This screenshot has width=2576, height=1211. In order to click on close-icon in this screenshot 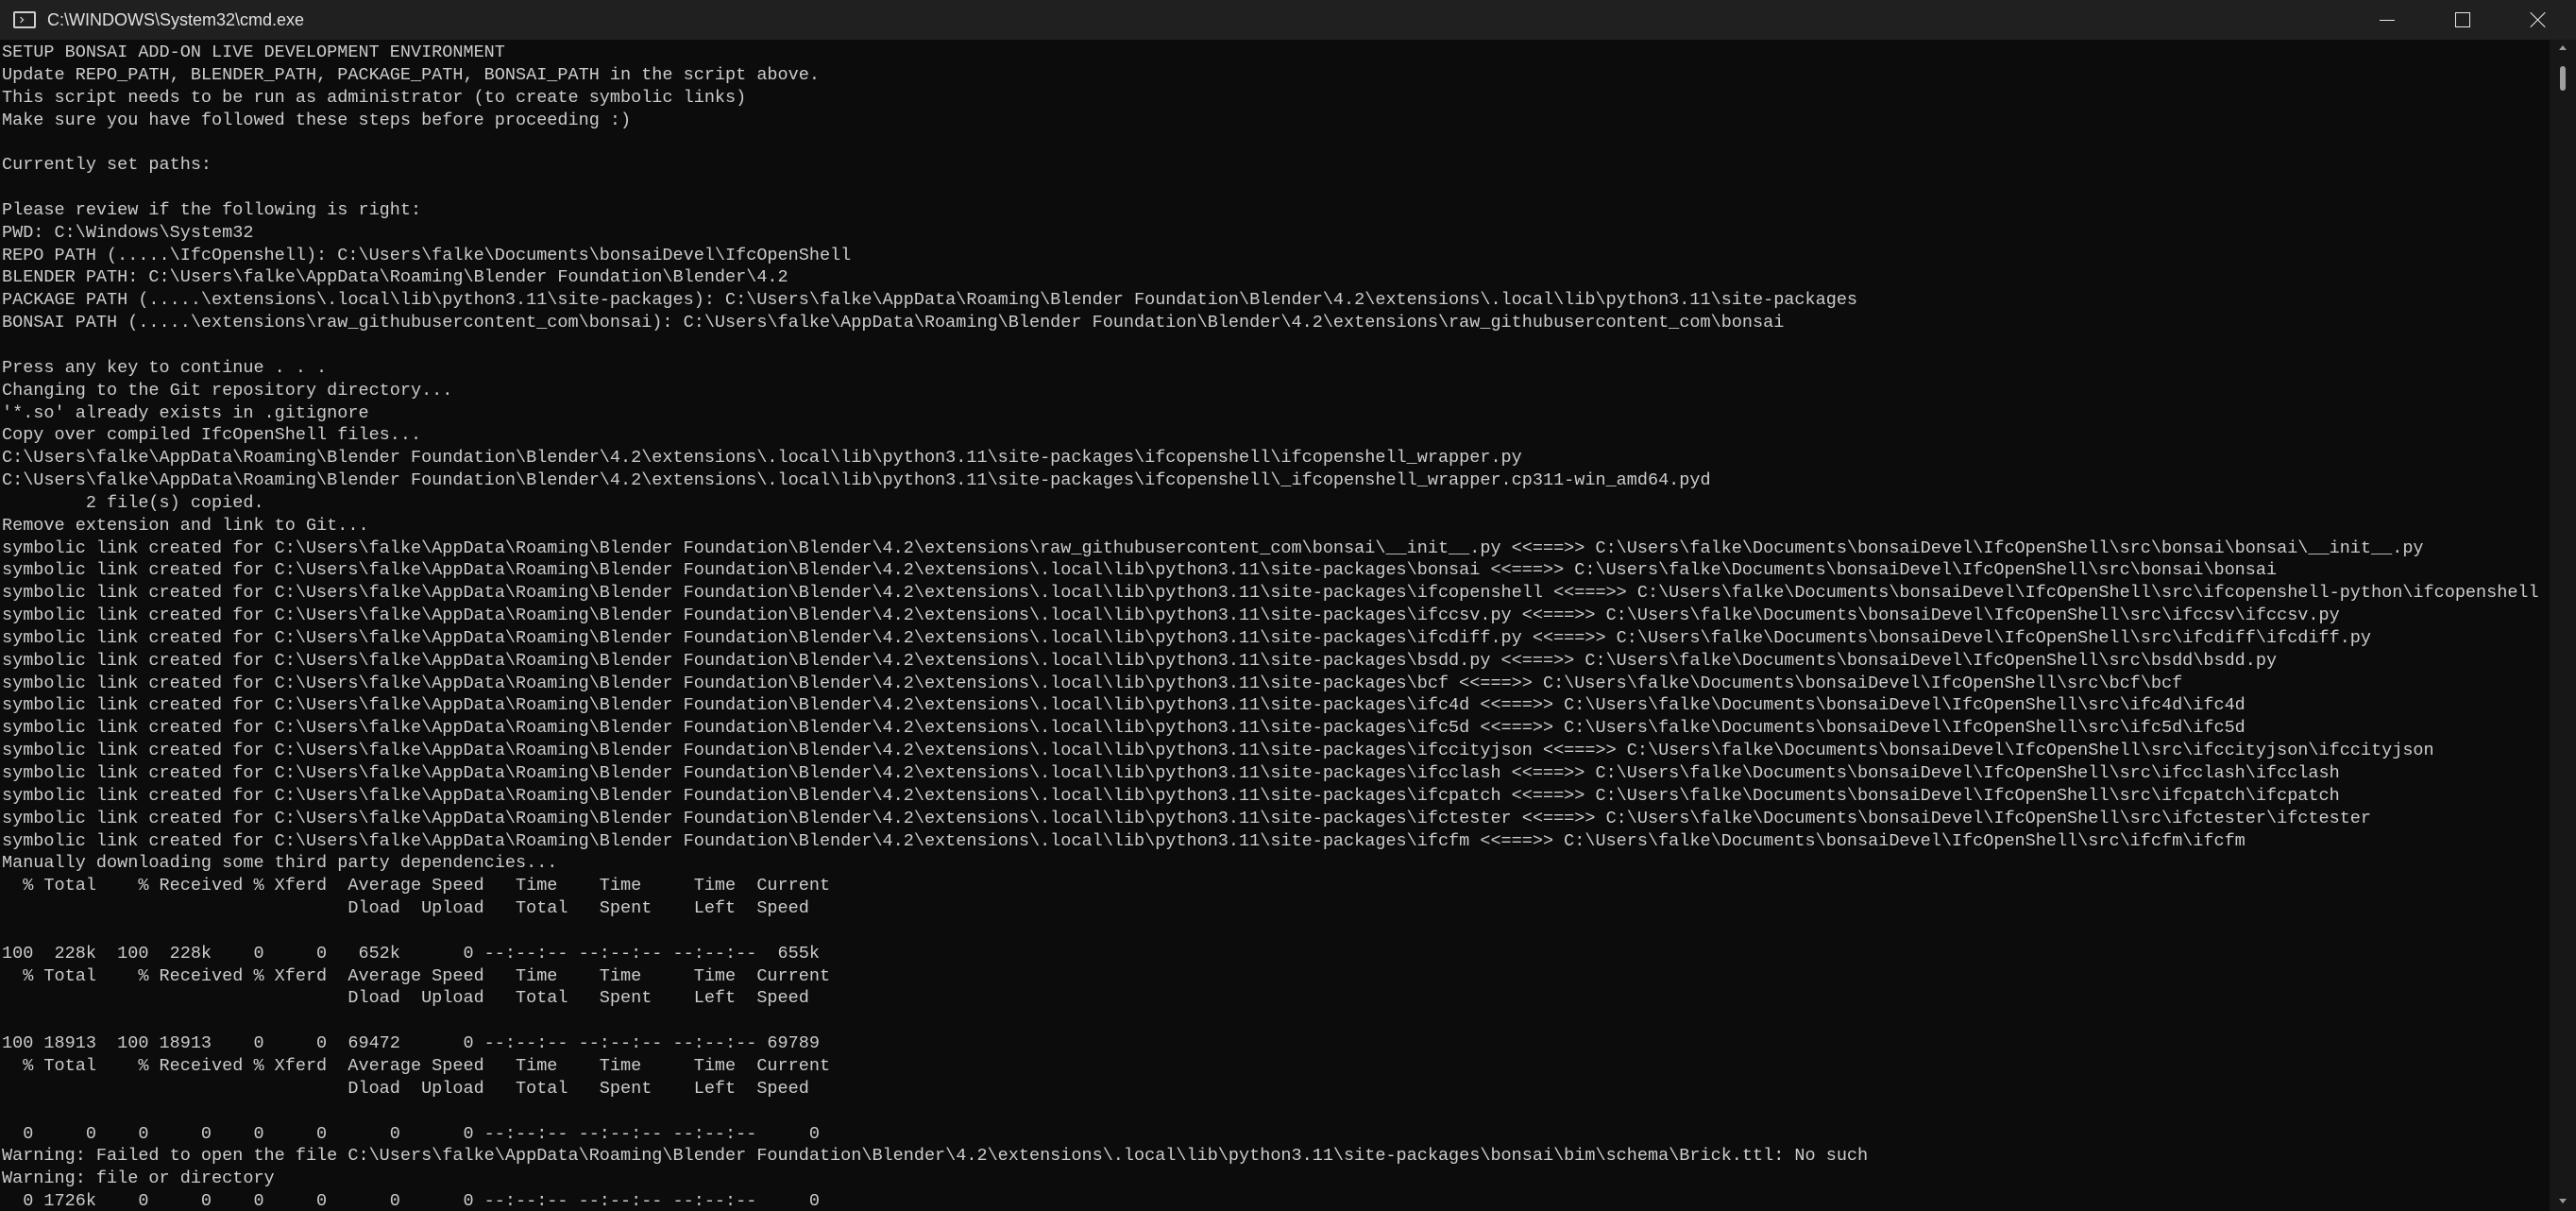, I will do `click(2538, 19)`.